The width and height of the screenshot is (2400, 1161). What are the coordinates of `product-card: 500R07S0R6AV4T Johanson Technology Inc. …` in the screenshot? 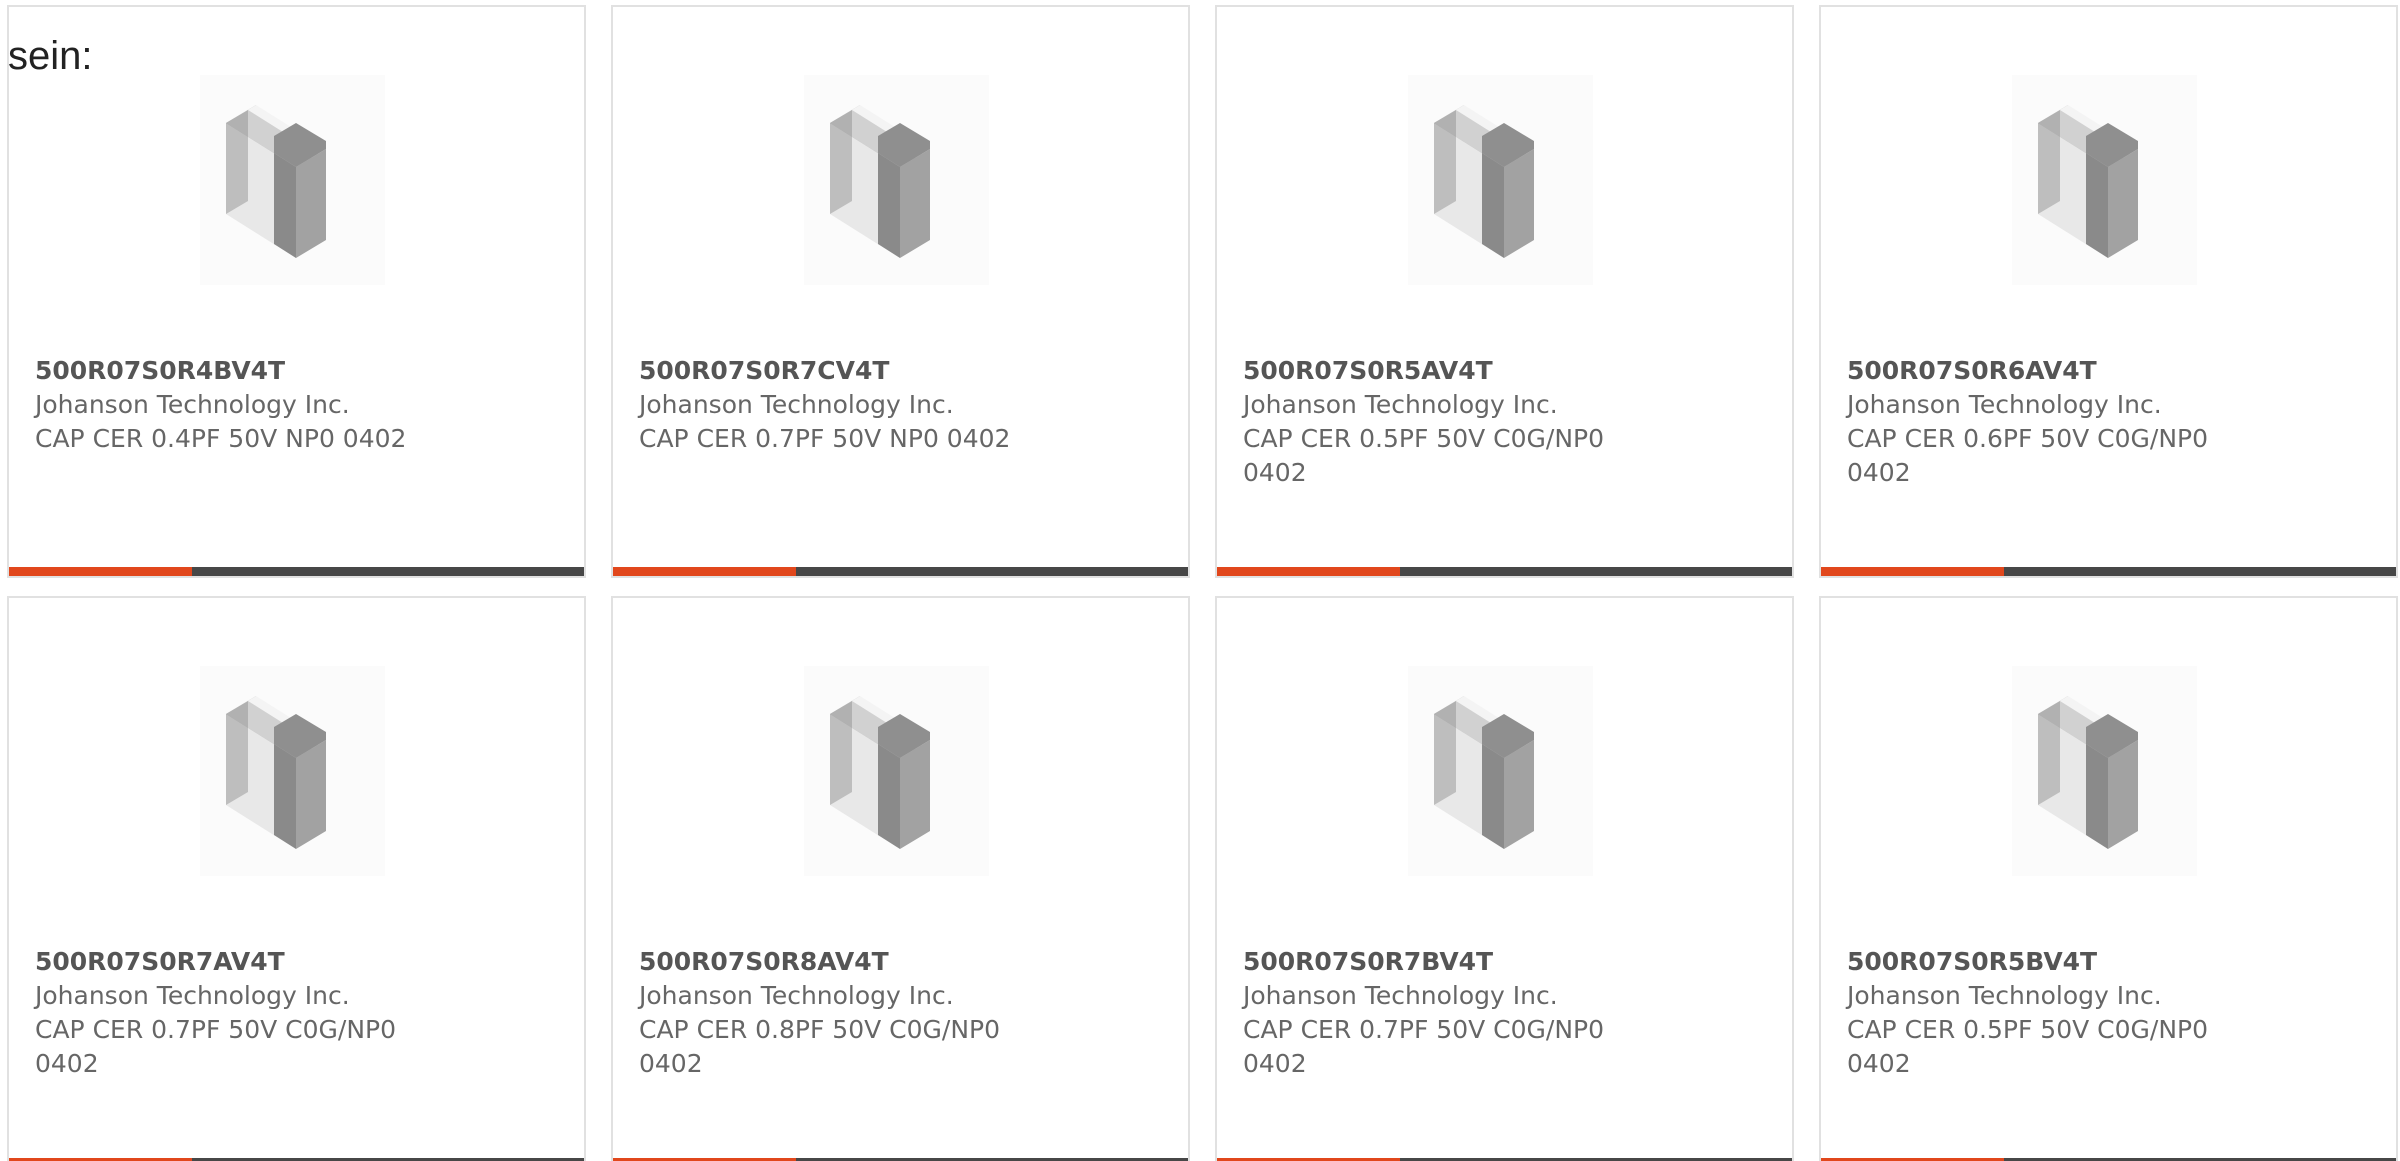 It's located at (2108, 291).